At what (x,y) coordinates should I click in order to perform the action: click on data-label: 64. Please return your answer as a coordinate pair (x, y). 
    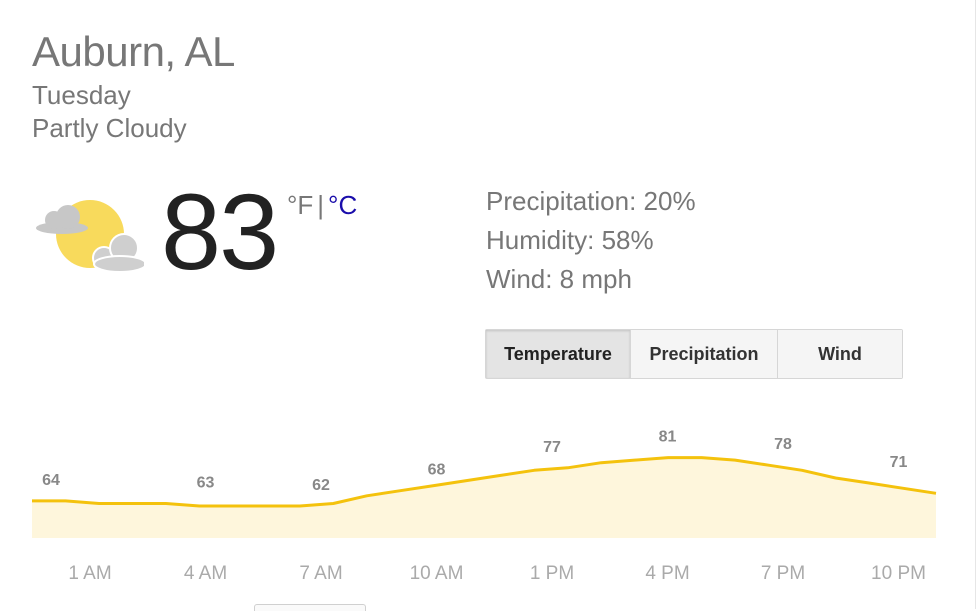
    Looking at the image, I should click on (51, 480).